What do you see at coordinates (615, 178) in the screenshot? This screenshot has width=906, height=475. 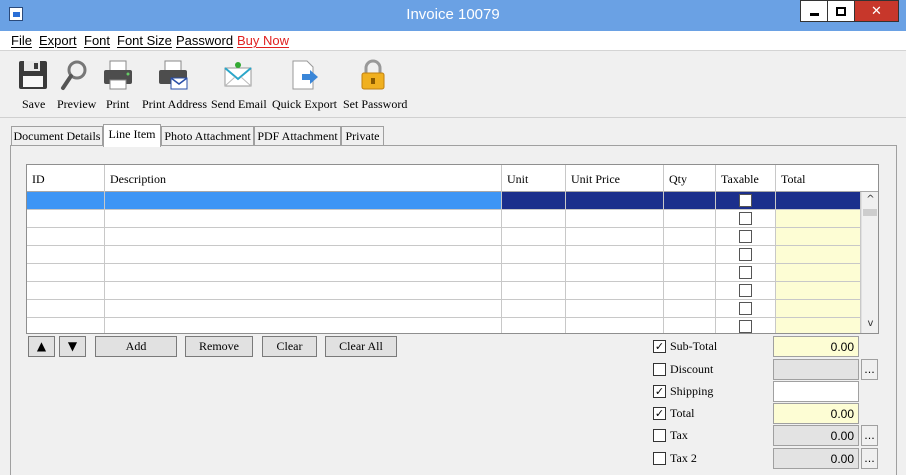 I see `column-header-unit-price: Unit Price` at bounding box center [615, 178].